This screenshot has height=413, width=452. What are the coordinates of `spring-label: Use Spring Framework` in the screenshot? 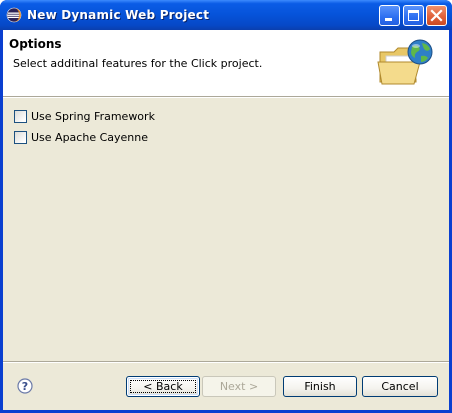 It's located at (93, 116).